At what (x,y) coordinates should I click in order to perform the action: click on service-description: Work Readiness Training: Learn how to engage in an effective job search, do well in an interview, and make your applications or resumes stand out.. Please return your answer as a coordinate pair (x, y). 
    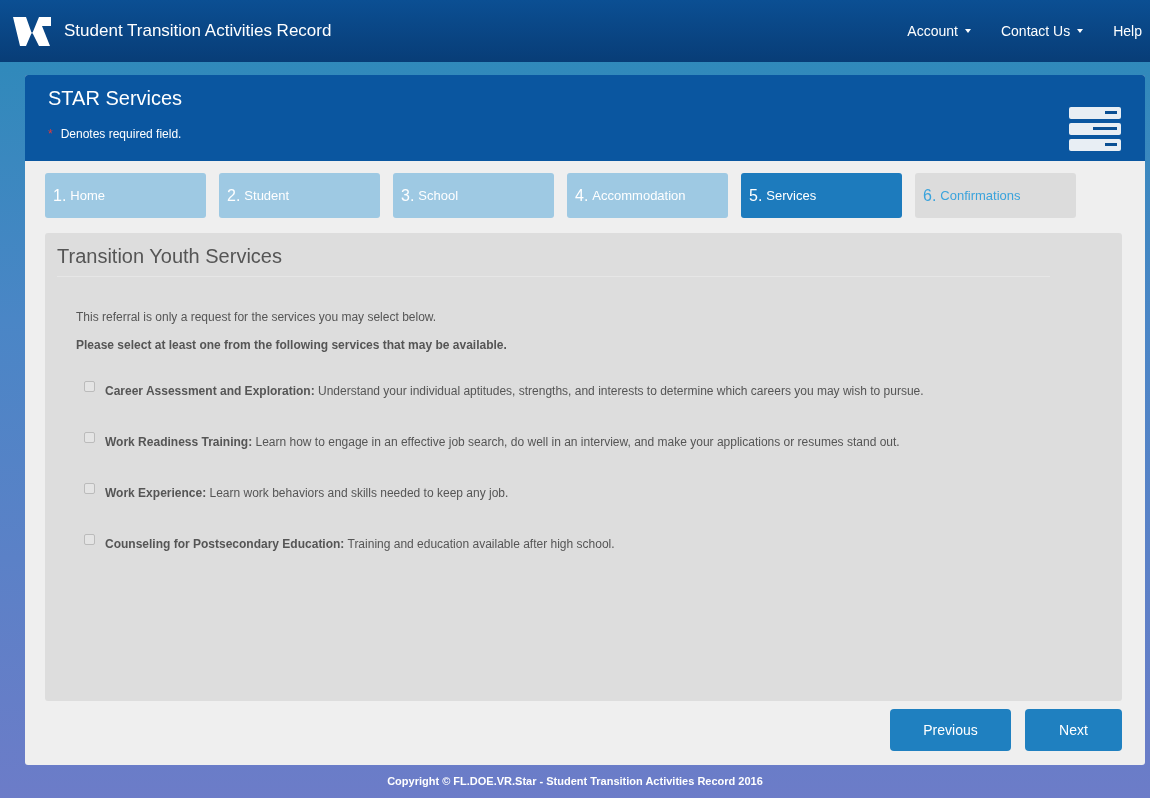
    Looking at the image, I should click on (502, 442).